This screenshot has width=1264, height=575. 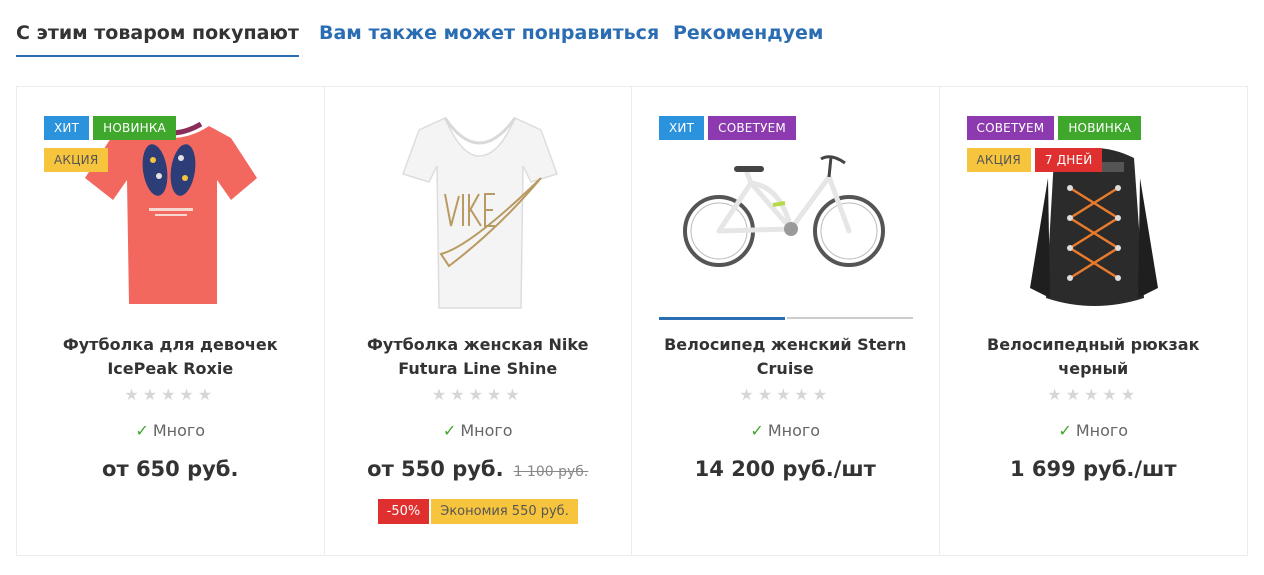 I want to click on price-value: 1 699 руб./шт, so click(x=1093, y=469).